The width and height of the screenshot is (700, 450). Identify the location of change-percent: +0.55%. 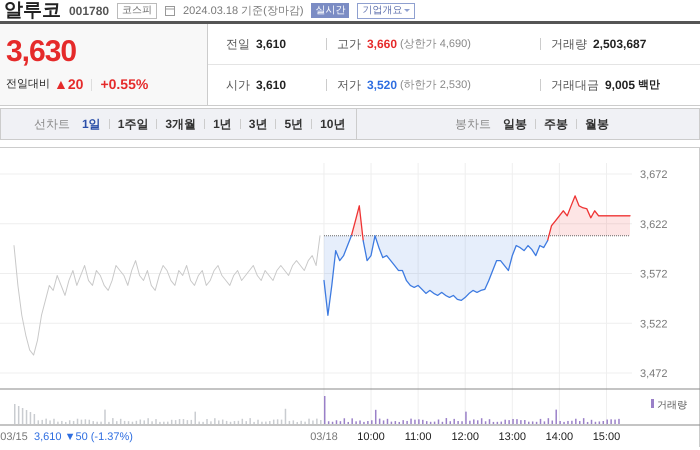
(124, 84).